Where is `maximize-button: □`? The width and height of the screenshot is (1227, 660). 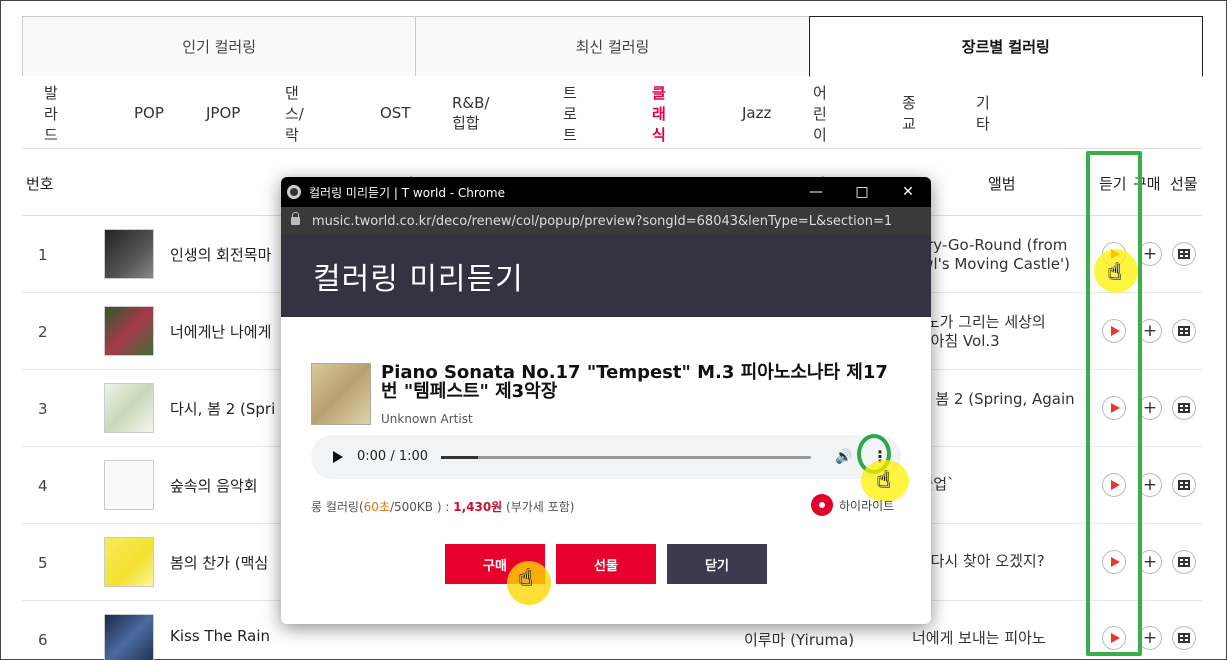 maximize-button: □ is located at coordinates (862, 192).